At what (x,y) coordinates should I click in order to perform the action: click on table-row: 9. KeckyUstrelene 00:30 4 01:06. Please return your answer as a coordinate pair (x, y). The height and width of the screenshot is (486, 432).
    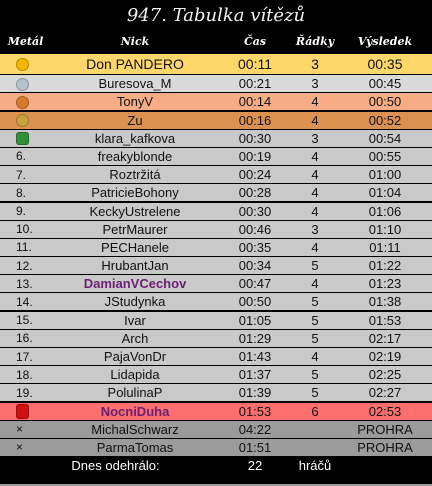
    Looking at the image, I should click on (216, 211).